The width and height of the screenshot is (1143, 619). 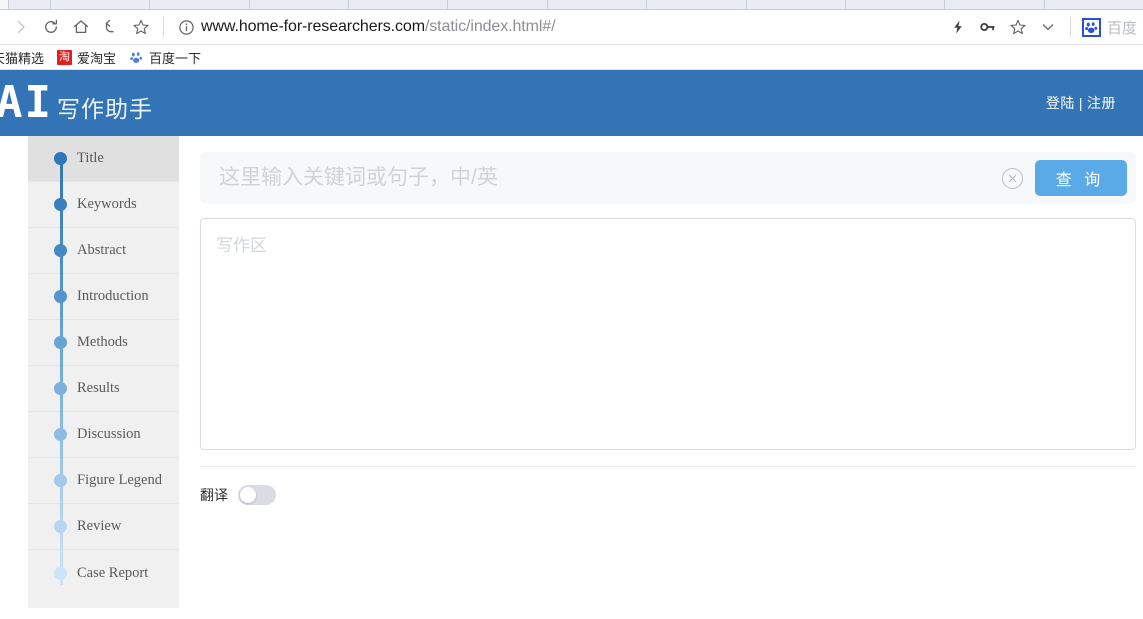 I want to click on bookmark-label: 百度一下, so click(x=175, y=58).